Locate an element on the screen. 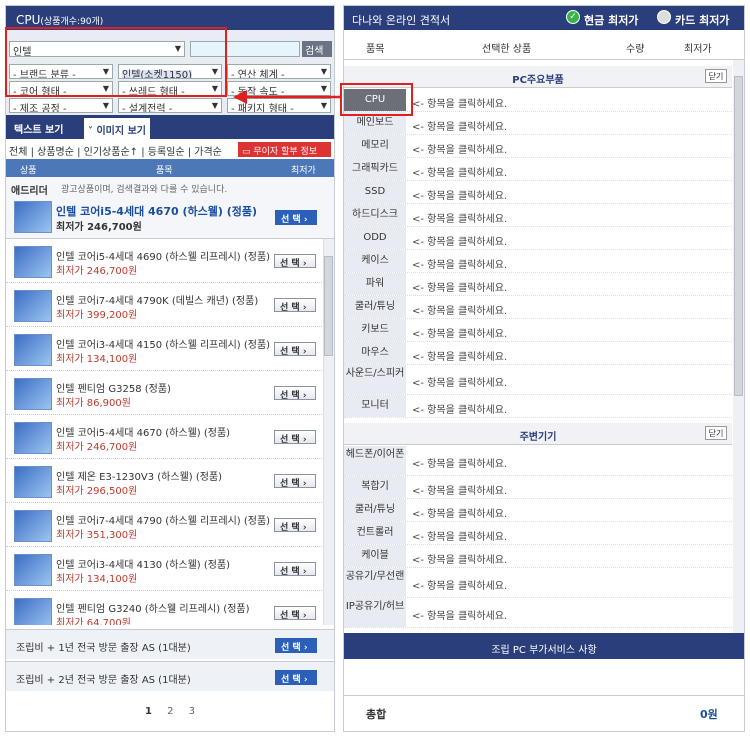  part-row: 사운드/스피커 <- 항목을 클릭하세요. is located at coordinates (538, 380).